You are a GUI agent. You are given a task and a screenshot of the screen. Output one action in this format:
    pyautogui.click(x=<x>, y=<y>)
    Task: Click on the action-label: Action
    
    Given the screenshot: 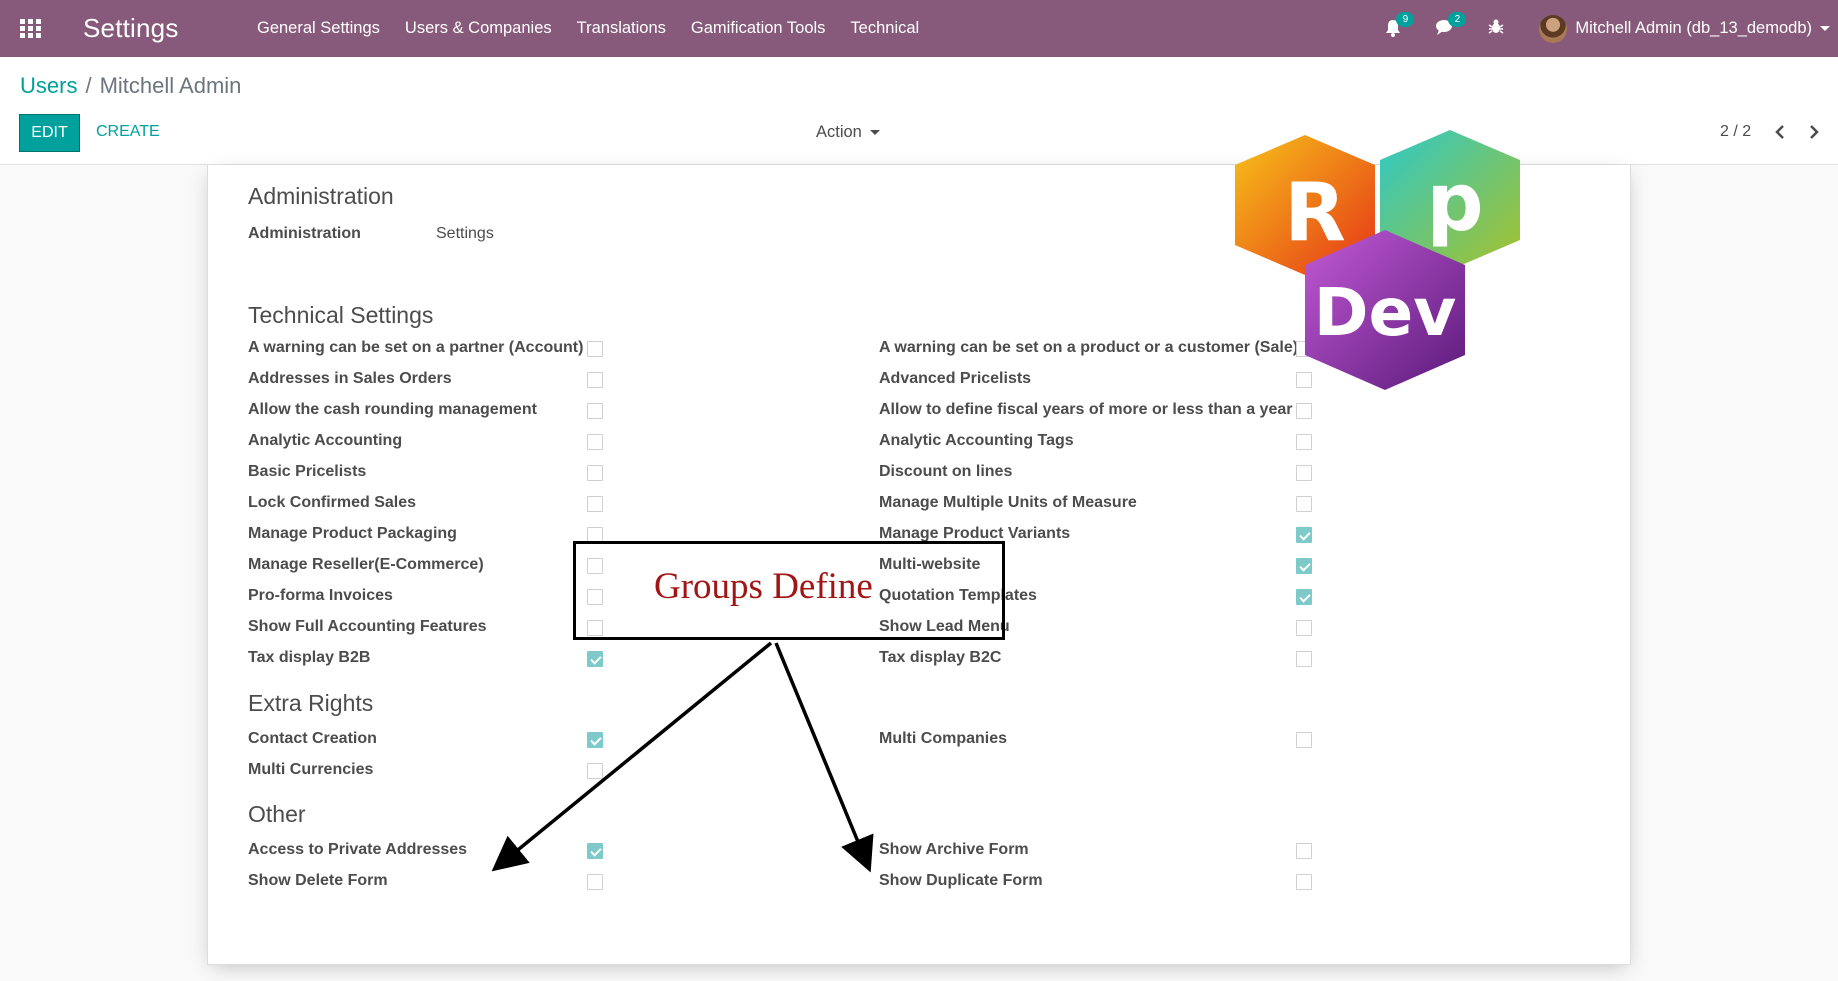 What is the action you would take?
    pyautogui.click(x=839, y=132)
    